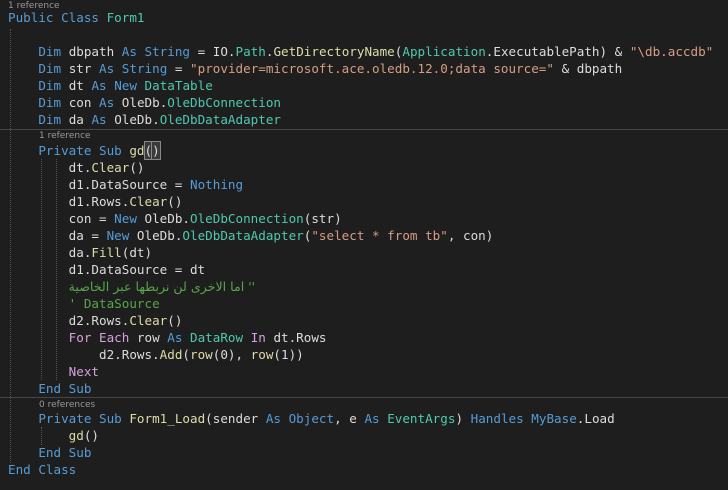 Image resolution: width=728 pixels, height=490 pixels. What do you see at coordinates (243, 235) in the screenshot?
I see `type-token: OleDbDataAdapter` at bounding box center [243, 235].